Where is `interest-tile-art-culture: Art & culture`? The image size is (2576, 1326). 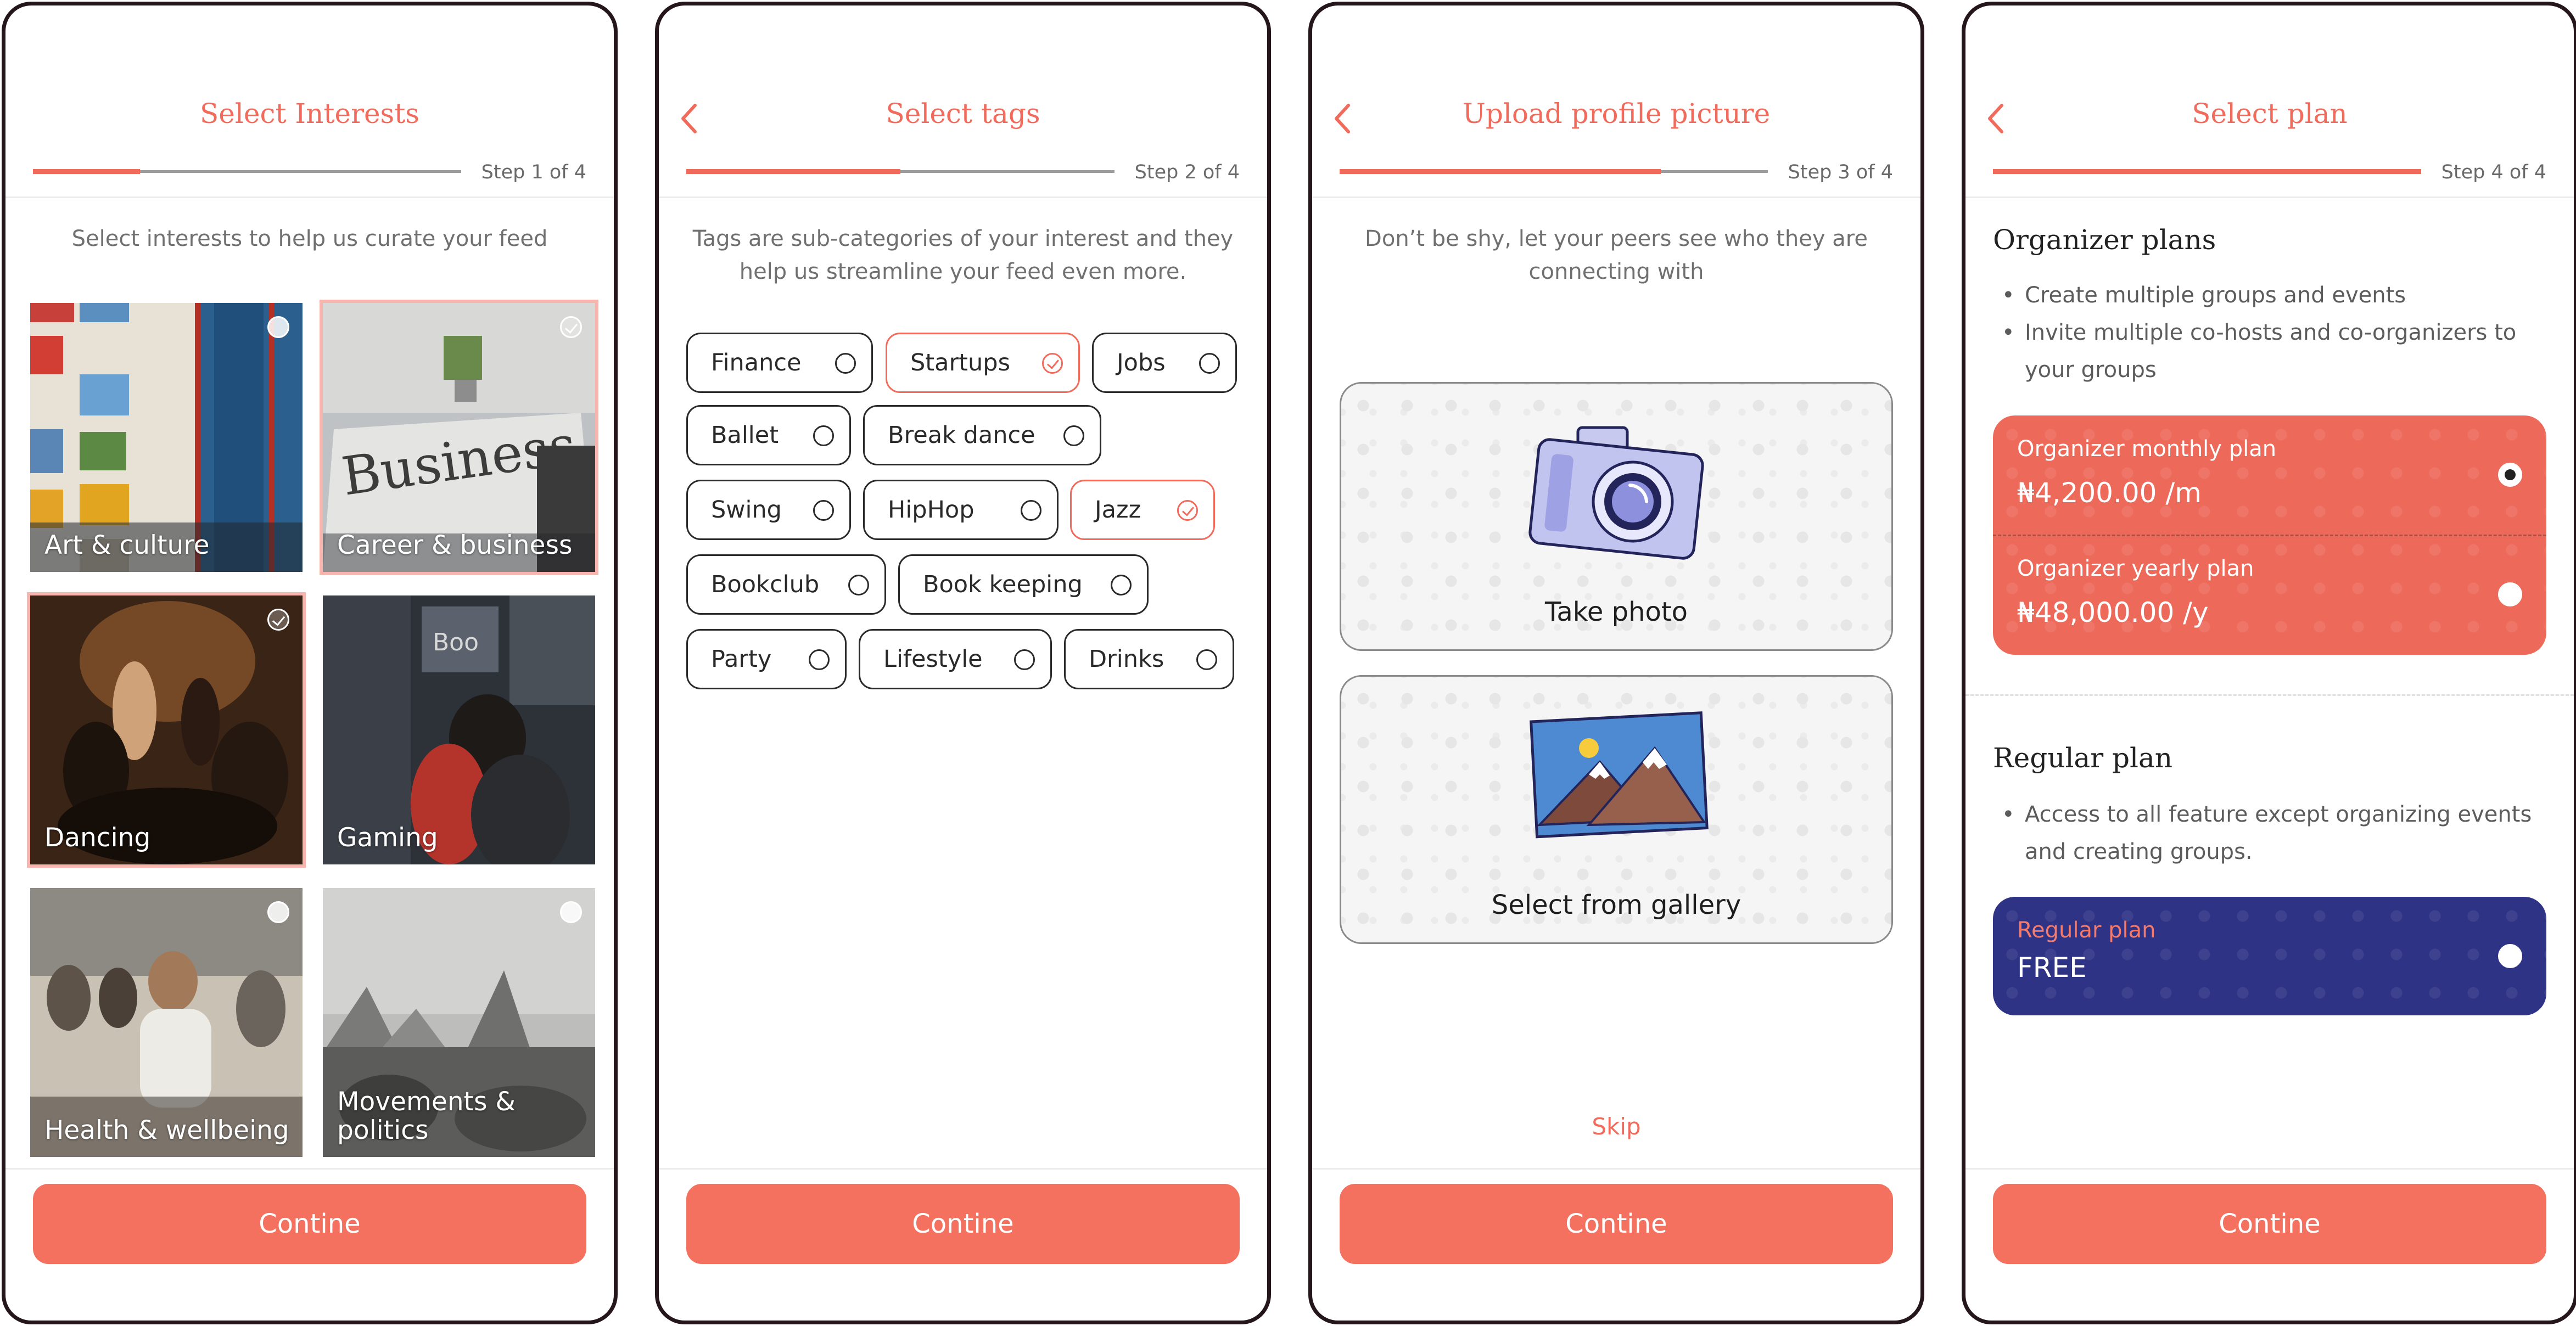
interest-tile-art-culture: Art & culture is located at coordinates (166, 437).